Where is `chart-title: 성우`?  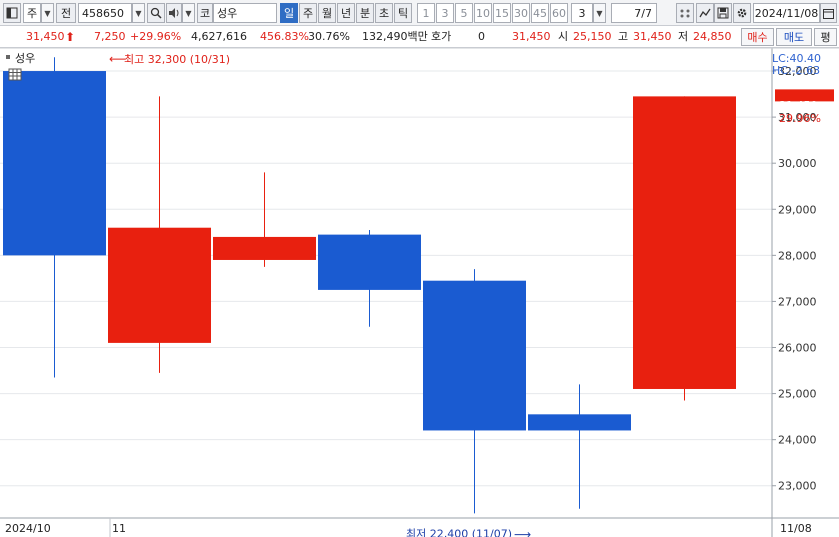 chart-title: 성우 is located at coordinates (25, 58).